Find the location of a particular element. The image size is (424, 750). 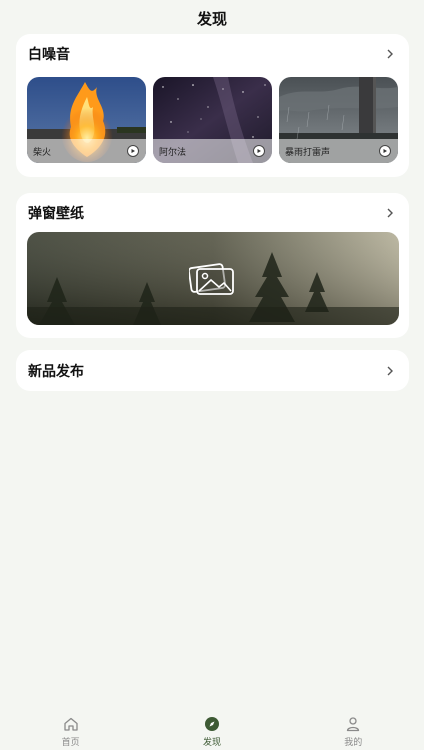

bottom-tab-bar: 首页 发现 我的 is located at coordinates (212, 730).